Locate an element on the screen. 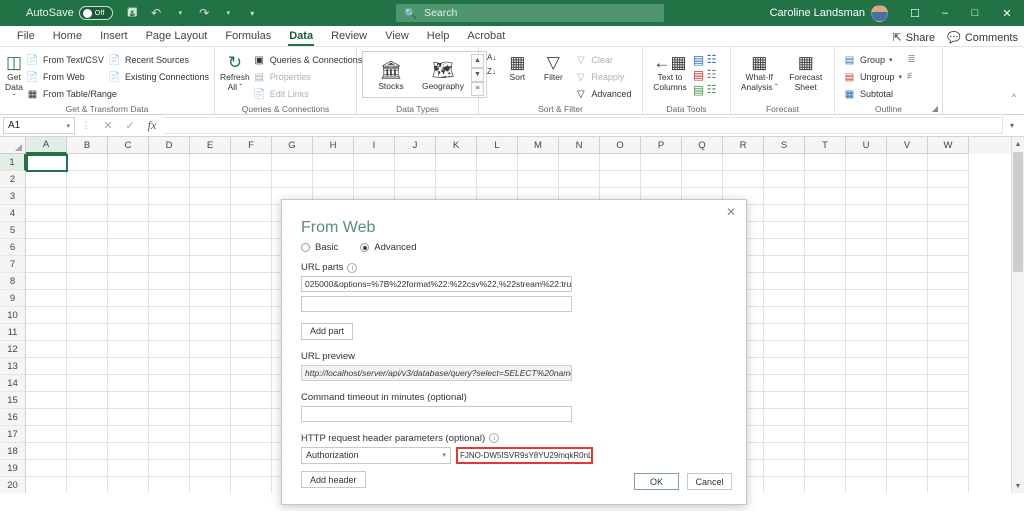  tab-page-layout: Page Layout is located at coordinates (177, 36).